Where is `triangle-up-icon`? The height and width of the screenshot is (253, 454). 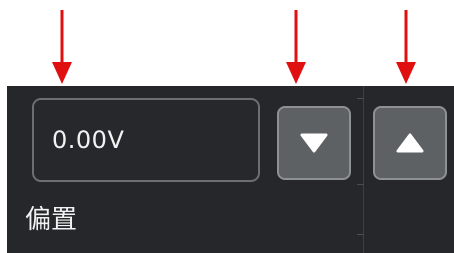
triangle-up-icon is located at coordinates (410, 143).